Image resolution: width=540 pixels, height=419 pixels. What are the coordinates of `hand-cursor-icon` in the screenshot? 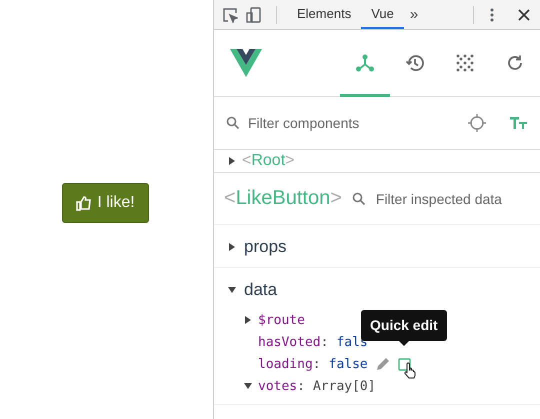 It's located at (411, 370).